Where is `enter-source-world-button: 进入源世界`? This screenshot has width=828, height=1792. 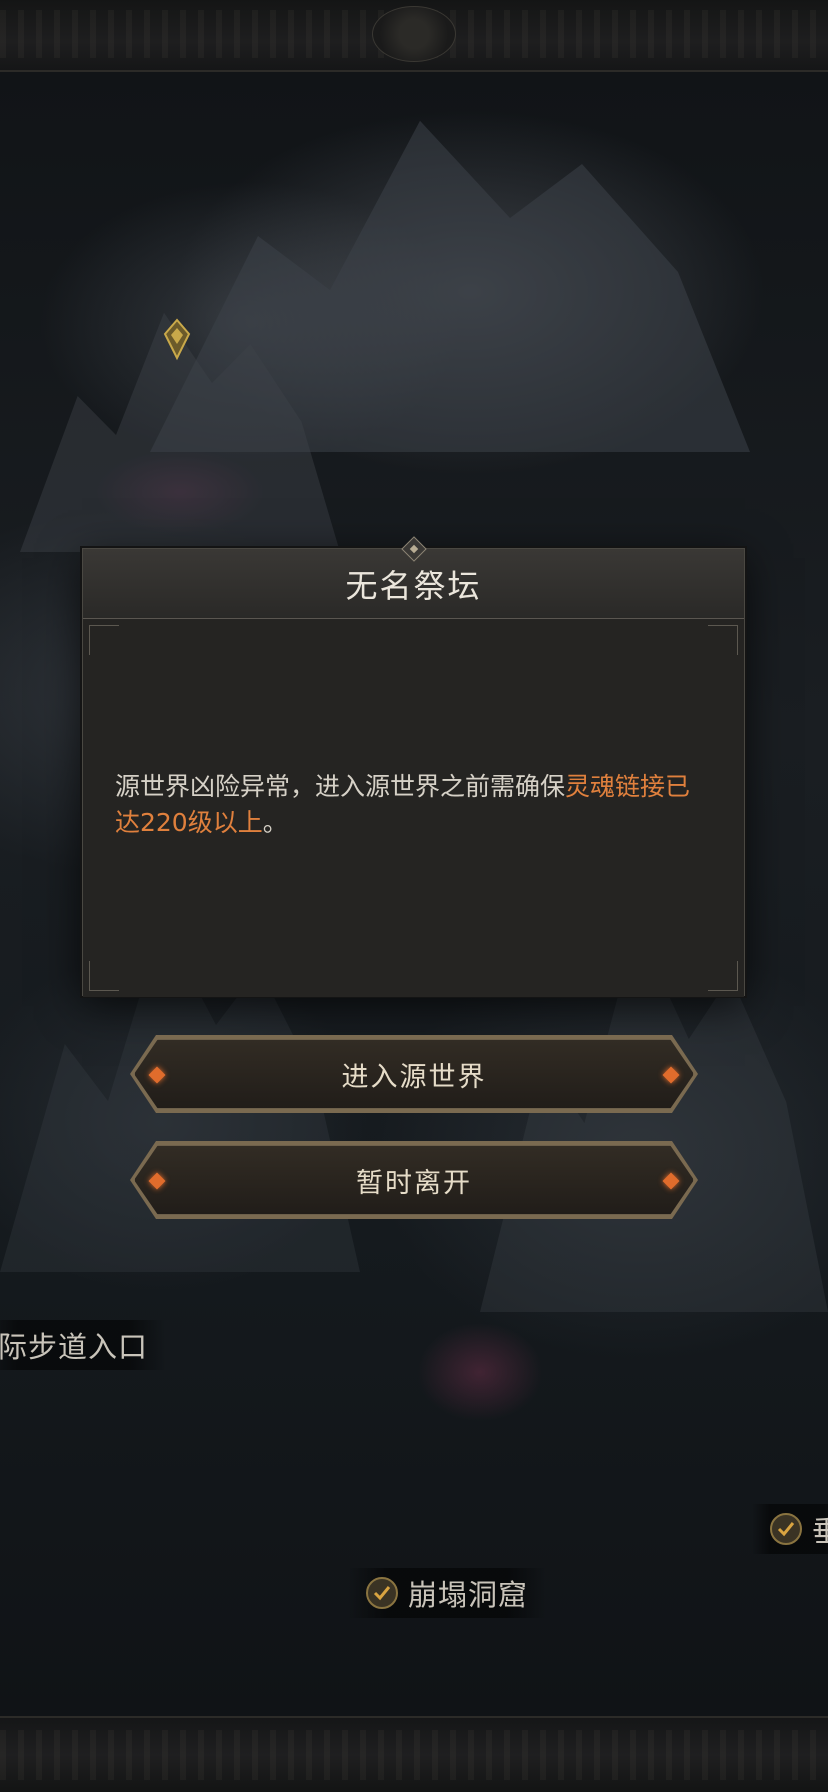
enter-source-world-button: 进入源世界 is located at coordinates (414, 1074).